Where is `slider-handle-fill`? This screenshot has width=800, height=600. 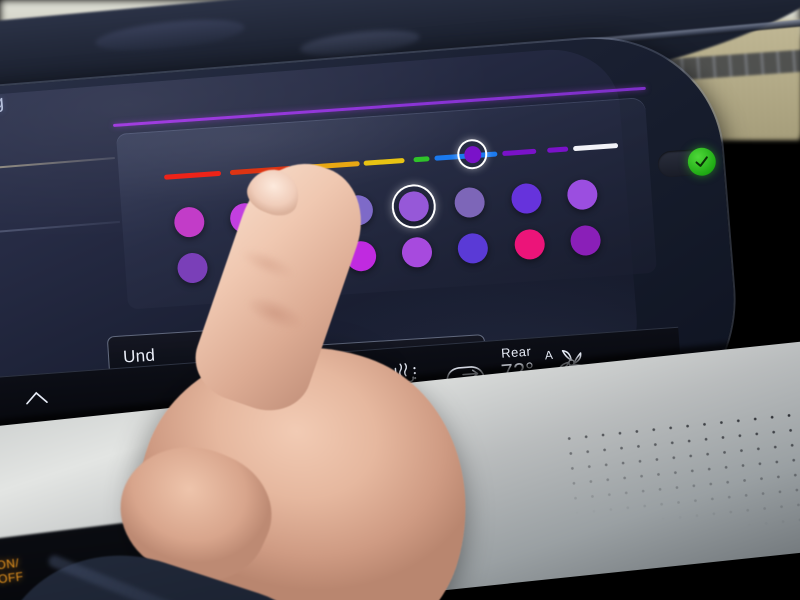
slider-handle-fill is located at coordinates (472, 154).